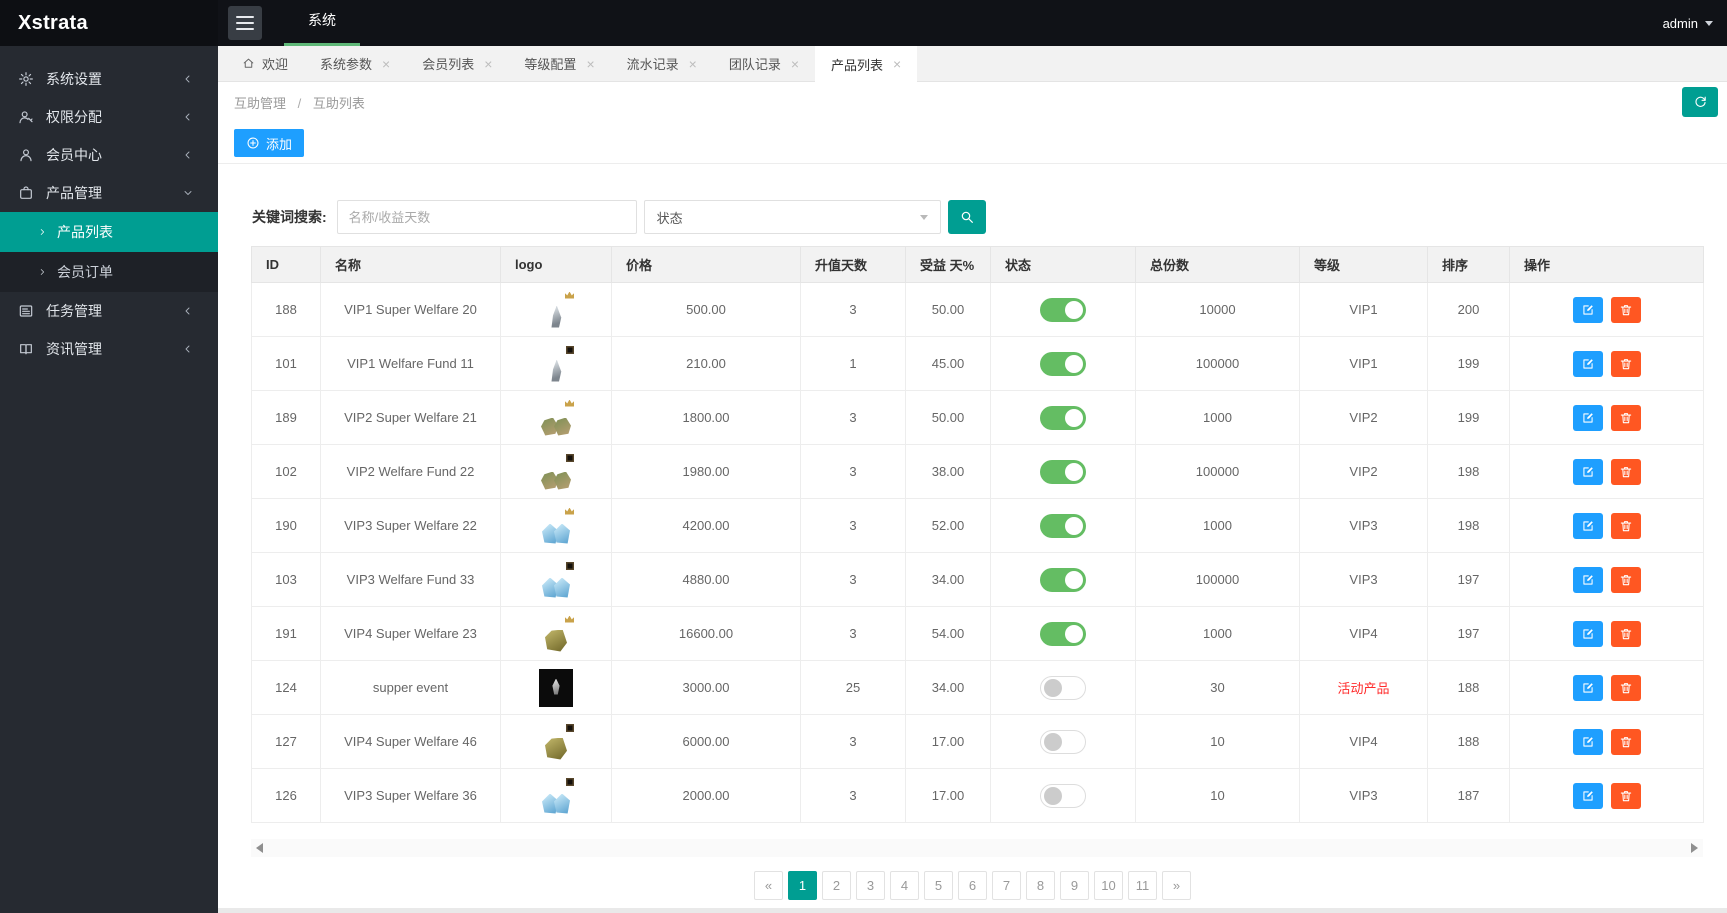  I want to click on scroll-right-icon, so click(1694, 848).